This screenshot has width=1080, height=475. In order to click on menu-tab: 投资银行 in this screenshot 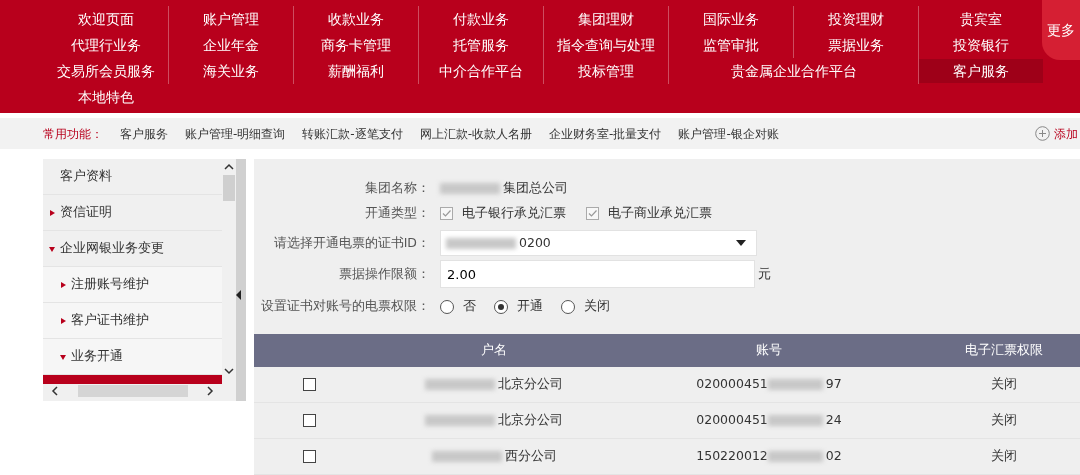, I will do `click(981, 45)`.